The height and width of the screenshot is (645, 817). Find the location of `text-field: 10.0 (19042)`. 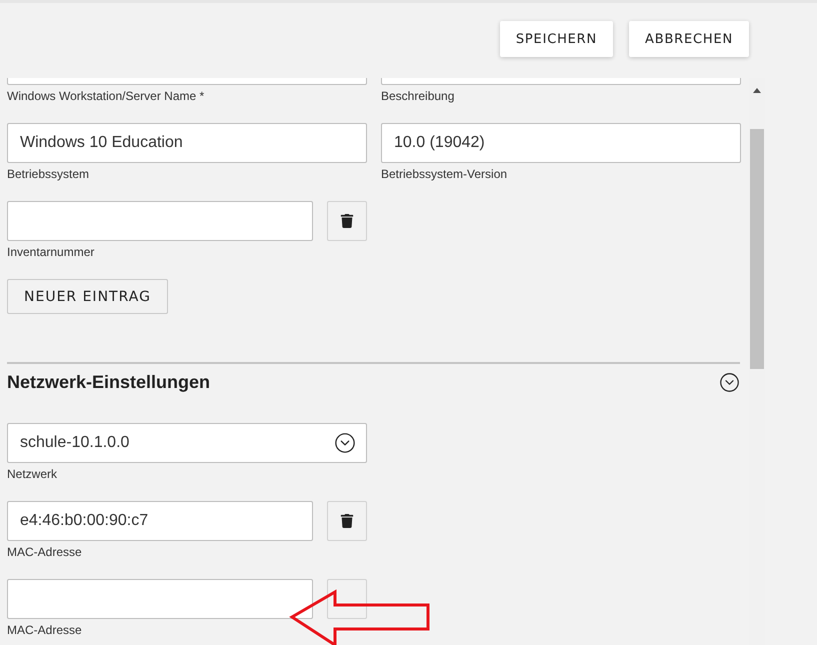

text-field: 10.0 (19042) is located at coordinates (561, 143).